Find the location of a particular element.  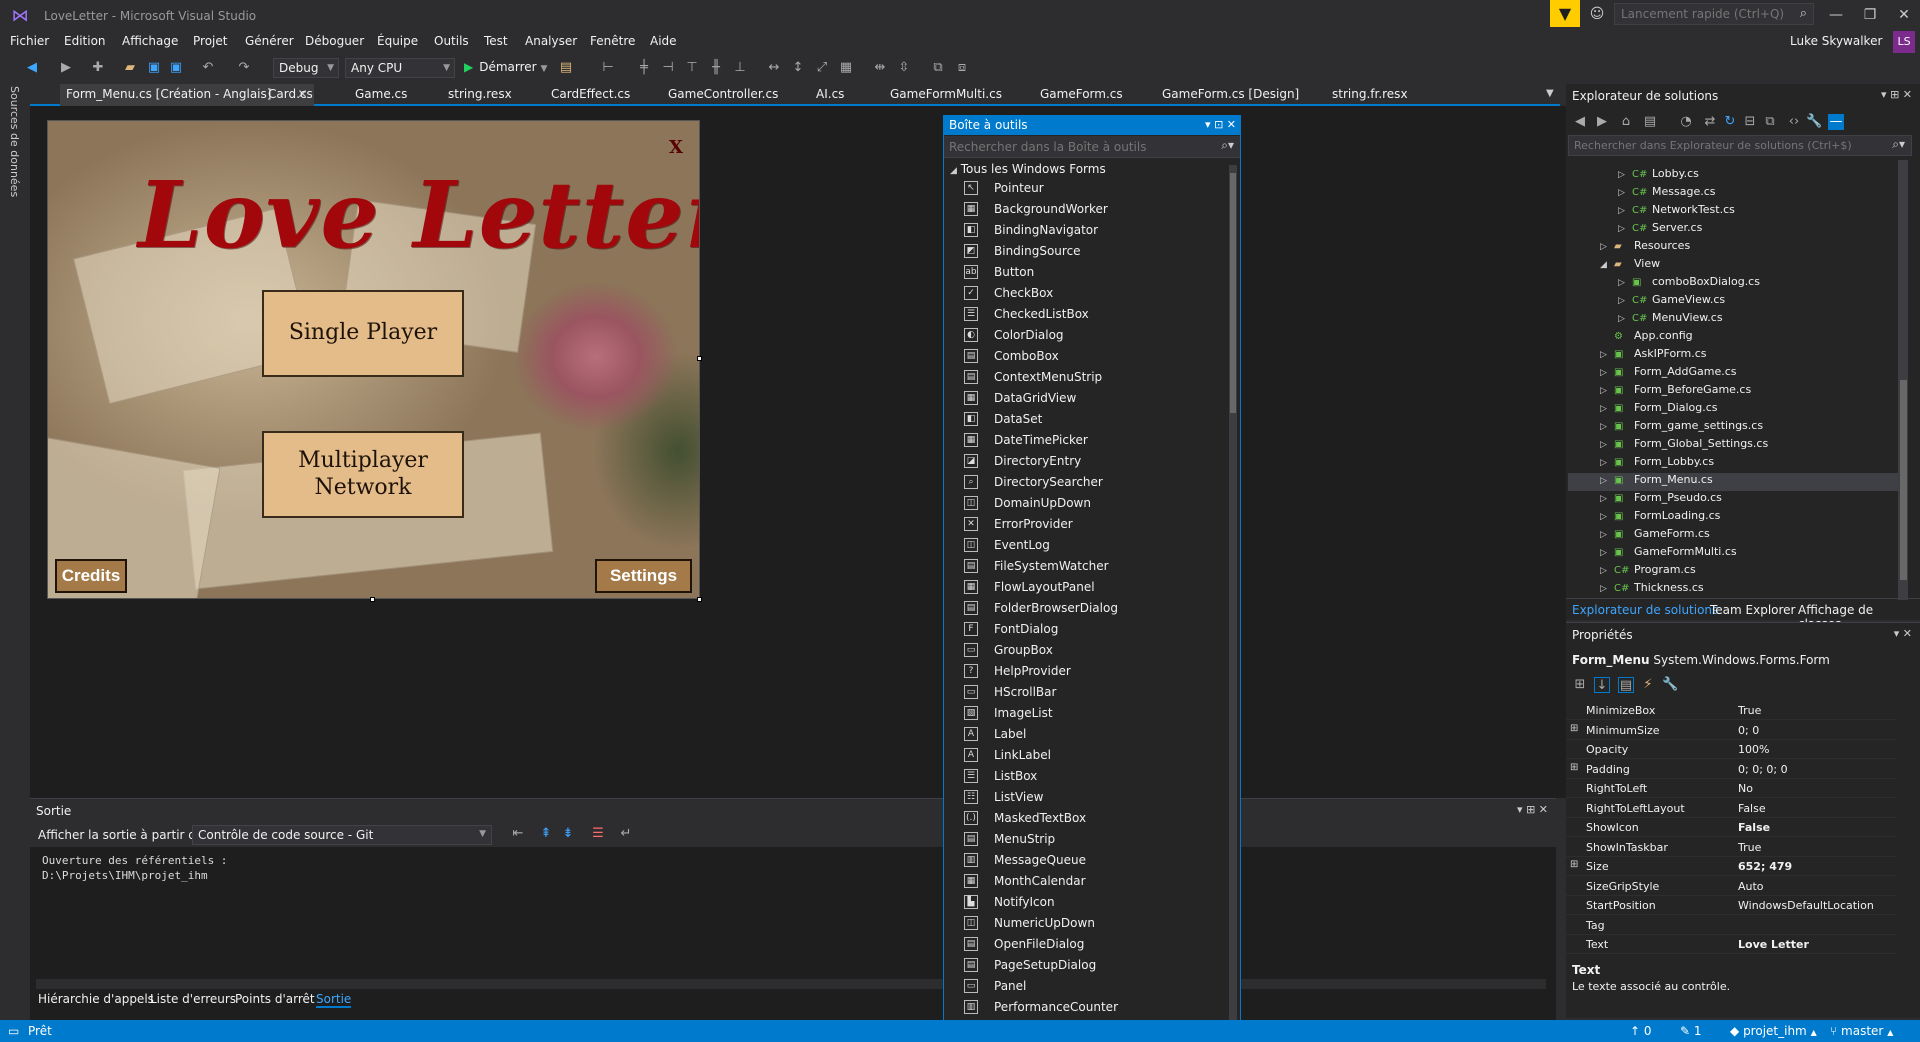

toolbox-item: A LinkLabel is located at coordinates (1084, 755).